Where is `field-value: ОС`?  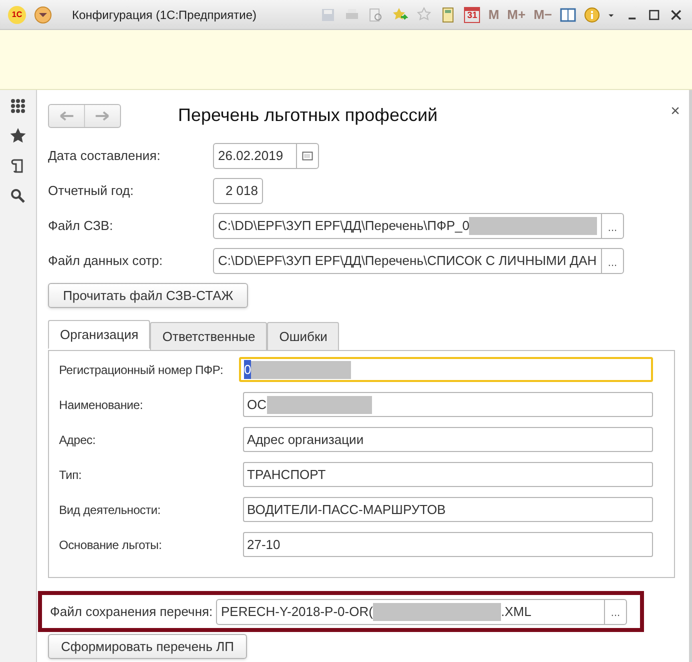 field-value: ОС is located at coordinates (256, 405).